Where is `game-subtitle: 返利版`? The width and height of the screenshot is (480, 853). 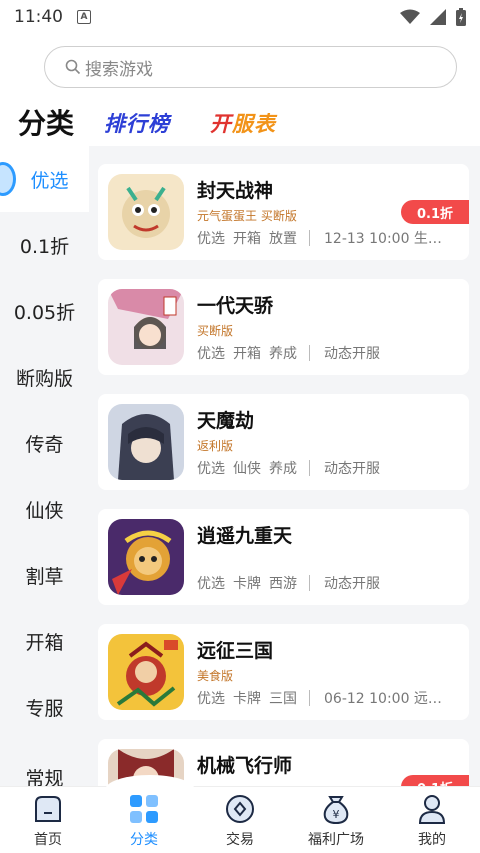
game-subtitle: 返利版 is located at coordinates (215, 446).